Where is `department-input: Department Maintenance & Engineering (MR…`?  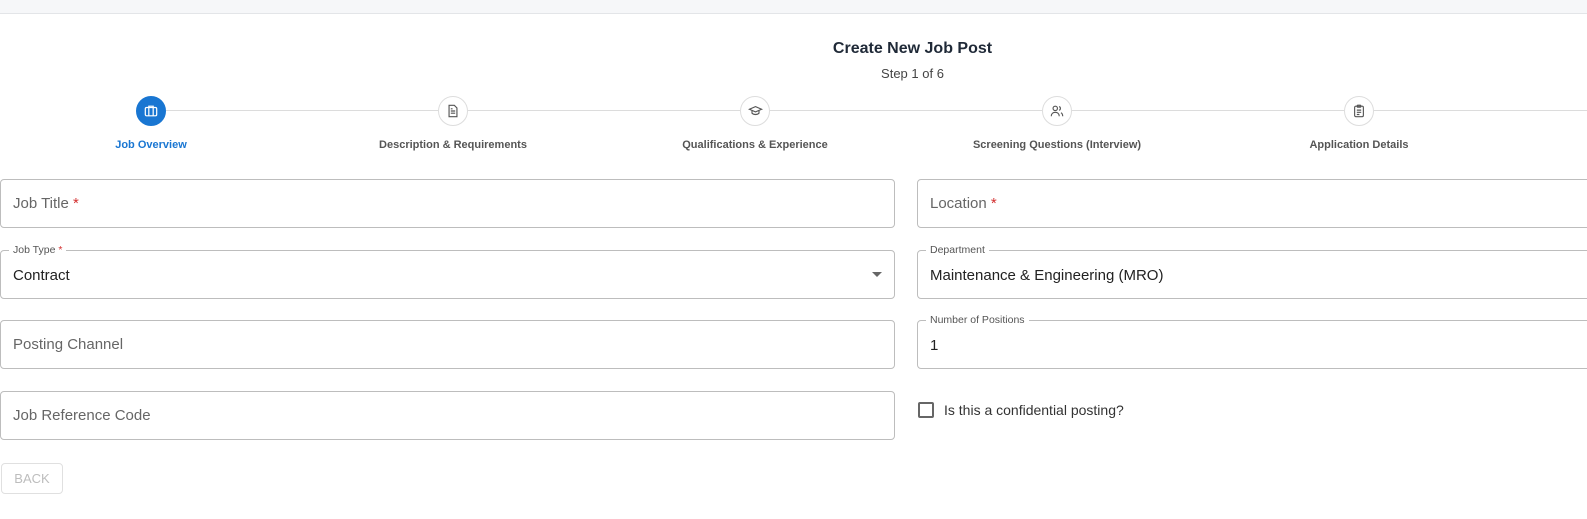 department-input: Department Maintenance & Engineering (MR… is located at coordinates (1252, 271).